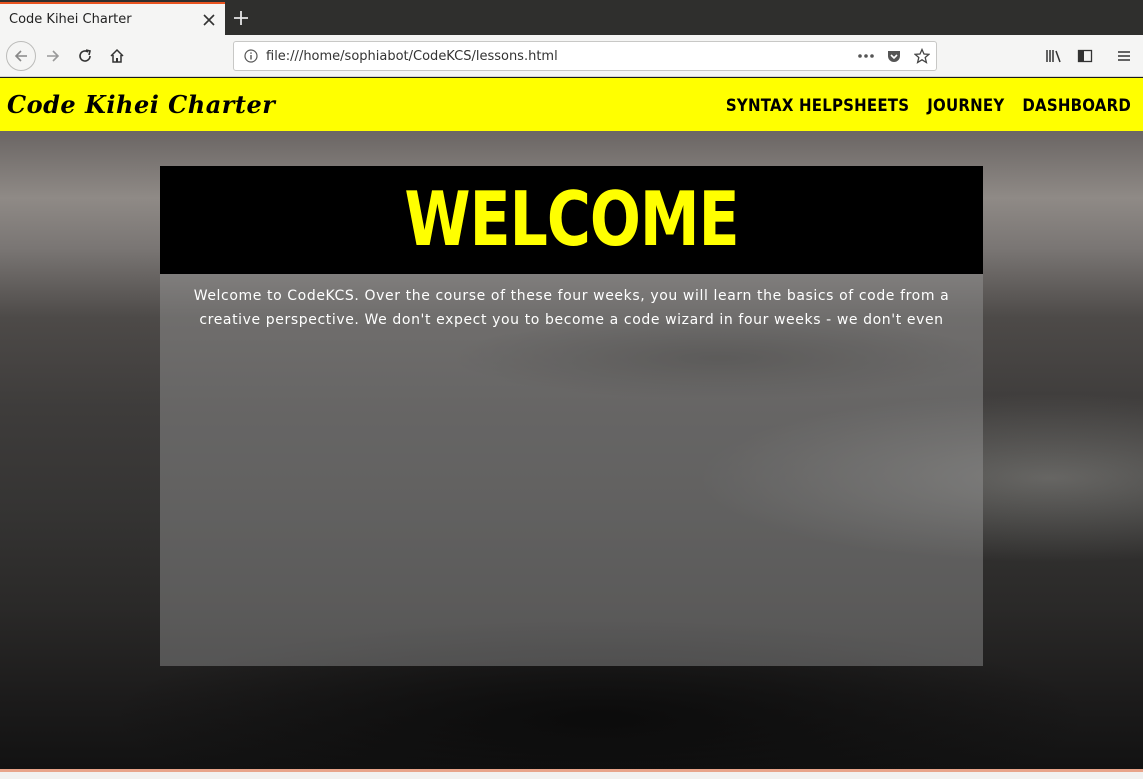  I want to click on window-bottom-edge, so click(571, 774).